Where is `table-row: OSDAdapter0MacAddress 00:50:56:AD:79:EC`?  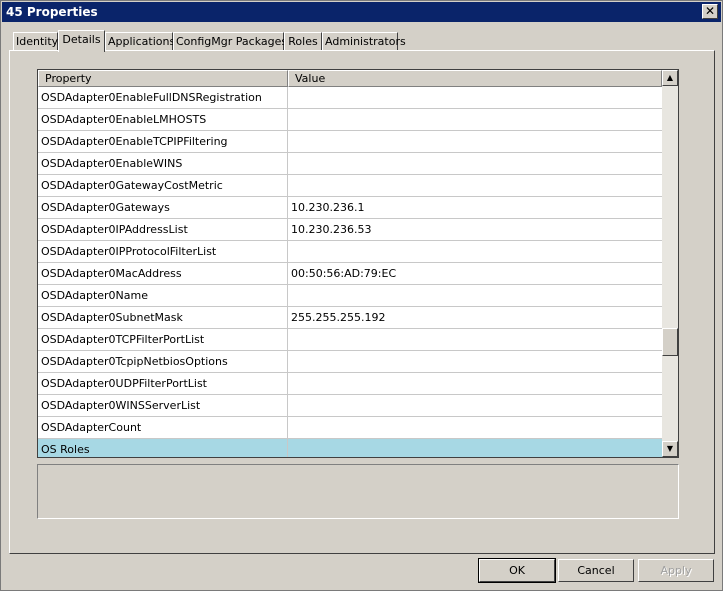 table-row: OSDAdapter0MacAddress 00:50:56:AD:79:EC is located at coordinates (350, 274).